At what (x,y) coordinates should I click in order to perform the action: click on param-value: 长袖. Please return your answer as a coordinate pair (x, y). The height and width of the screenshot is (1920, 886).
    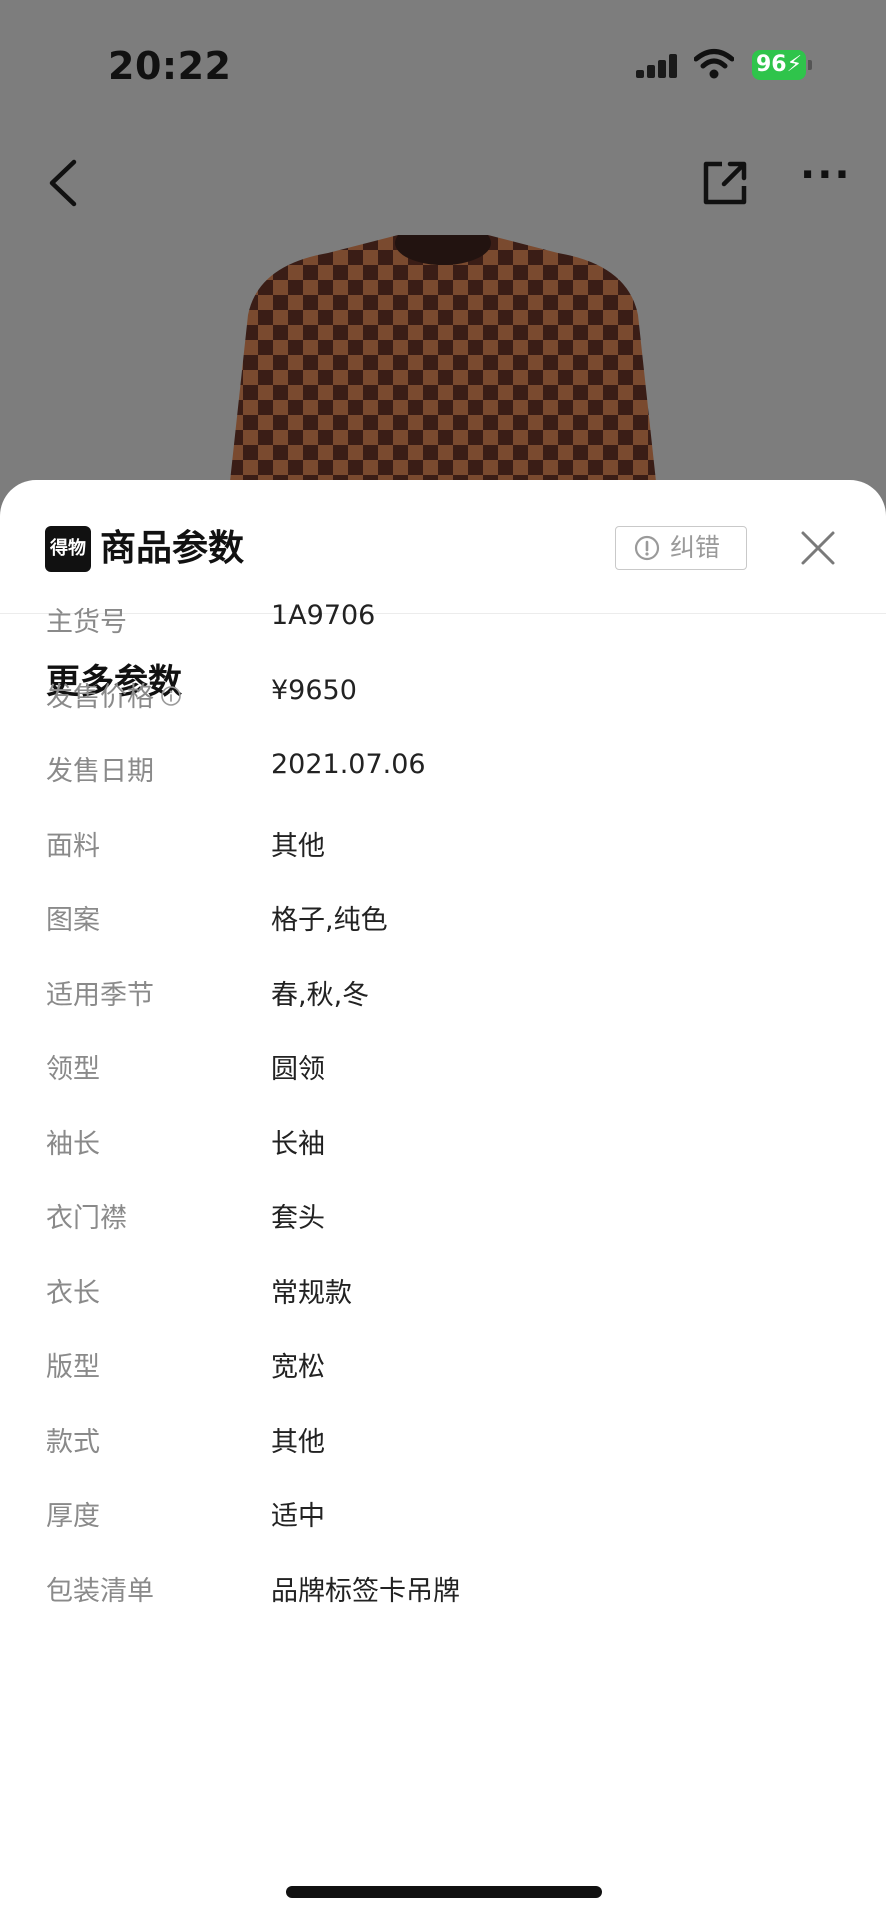
    Looking at the image, I should click on (298, 1144).